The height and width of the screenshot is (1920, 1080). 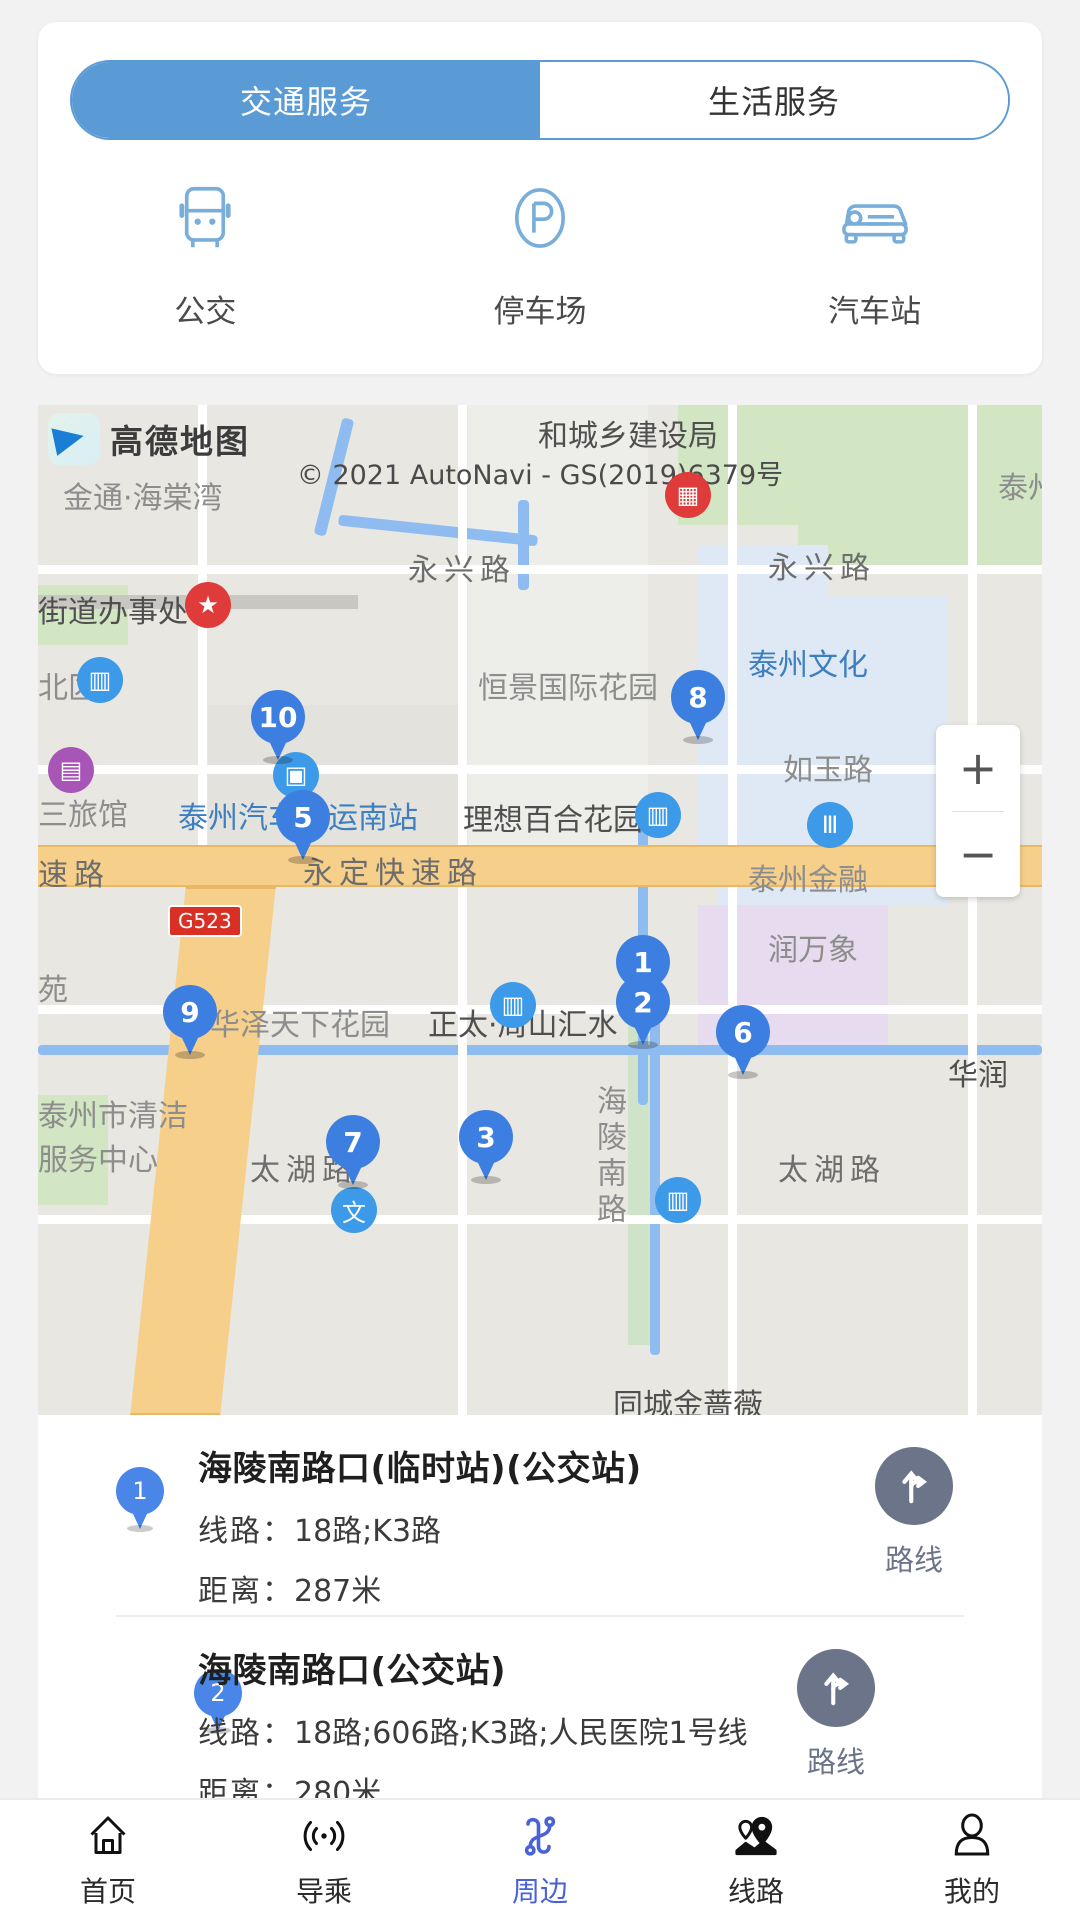 What do you see at coordinates (143, 498) in the screenshot?
I see `map-label: 金通·海棠湾` at bounding box center [143, 498].